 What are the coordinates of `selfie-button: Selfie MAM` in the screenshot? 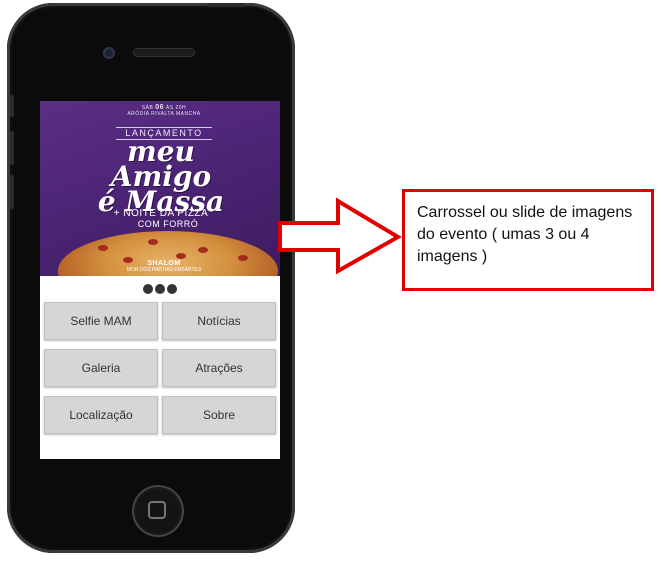 It's located at (101, 321).